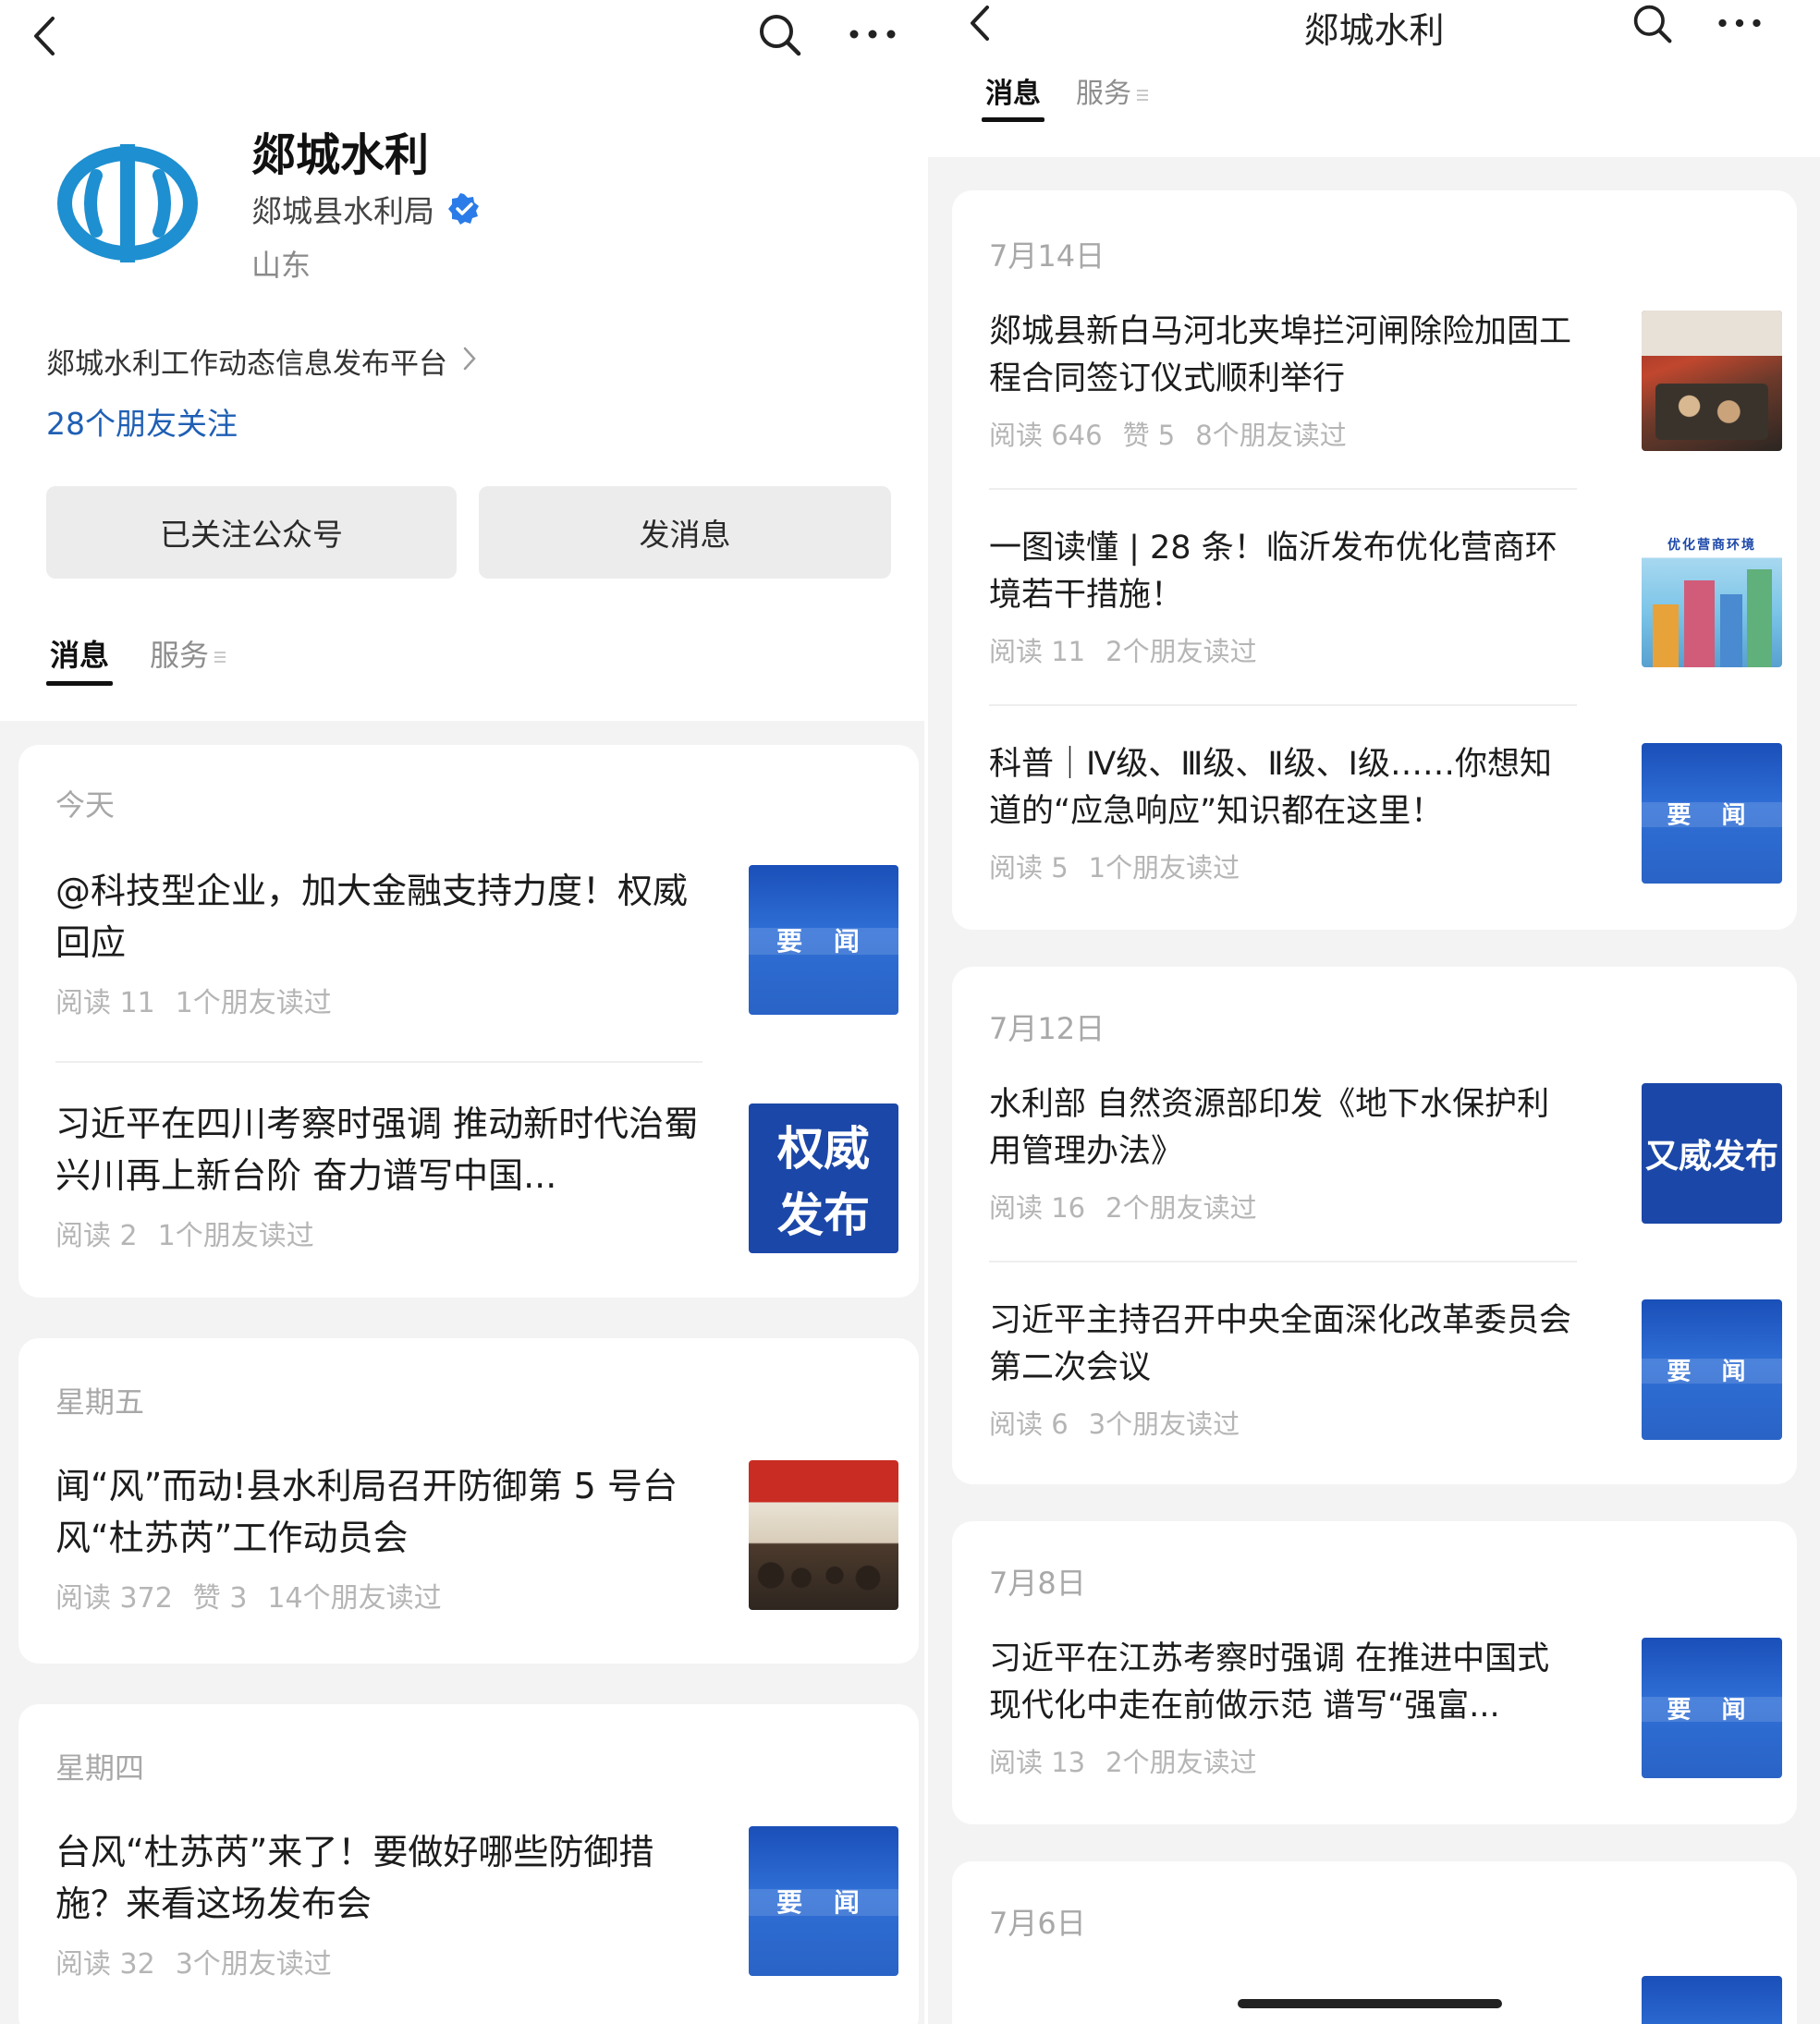 This screenshot has width=1820, height=2024. What do you see at coordinates (1271, 436) in the screenshot?
I see `friends-read: 8个朋友读过` at bounding box center [1271, 436].